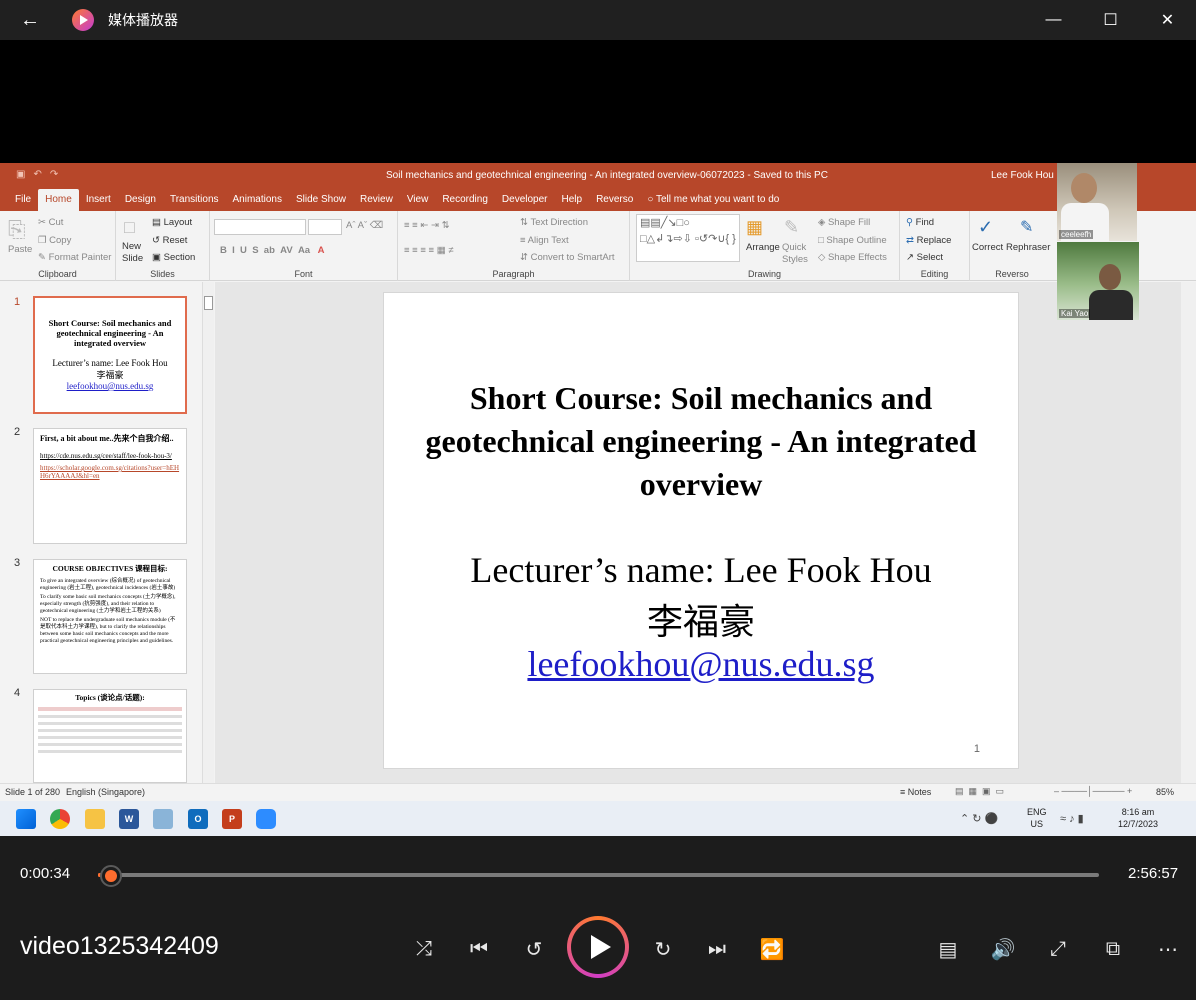 This screenshot has height=1000, width=1196. Describe the element at coordinates (133, 252) in the screenshot. I see `new-slide-label: New Slide` at that location.